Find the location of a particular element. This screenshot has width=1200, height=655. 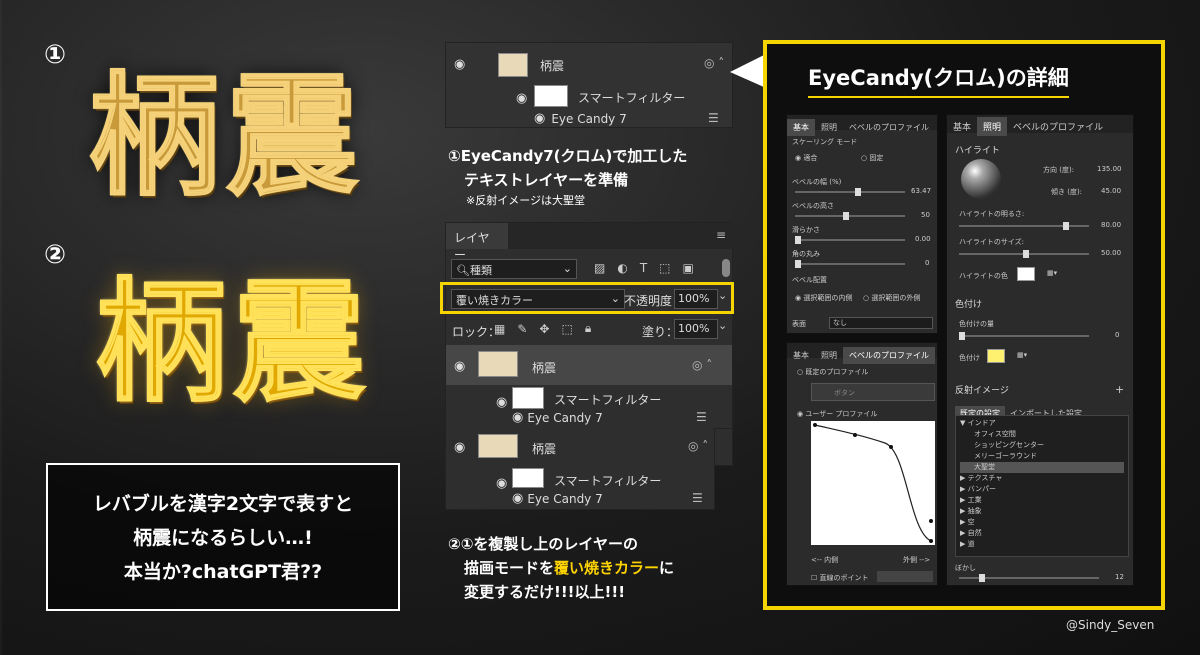

filter-toggle is located at coordinates (726, 268).